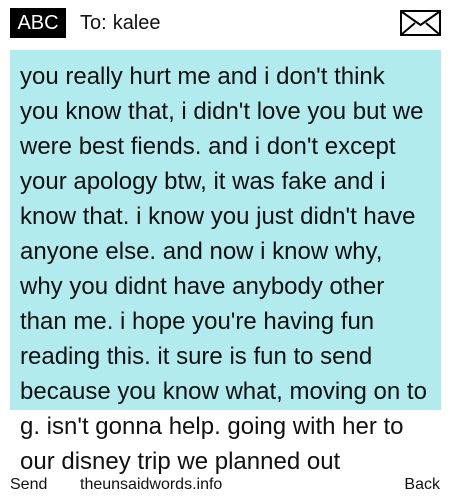 This screenshot has width=450, height=500. I want to click on input-mode-badge: ABC, so click(38, 23).